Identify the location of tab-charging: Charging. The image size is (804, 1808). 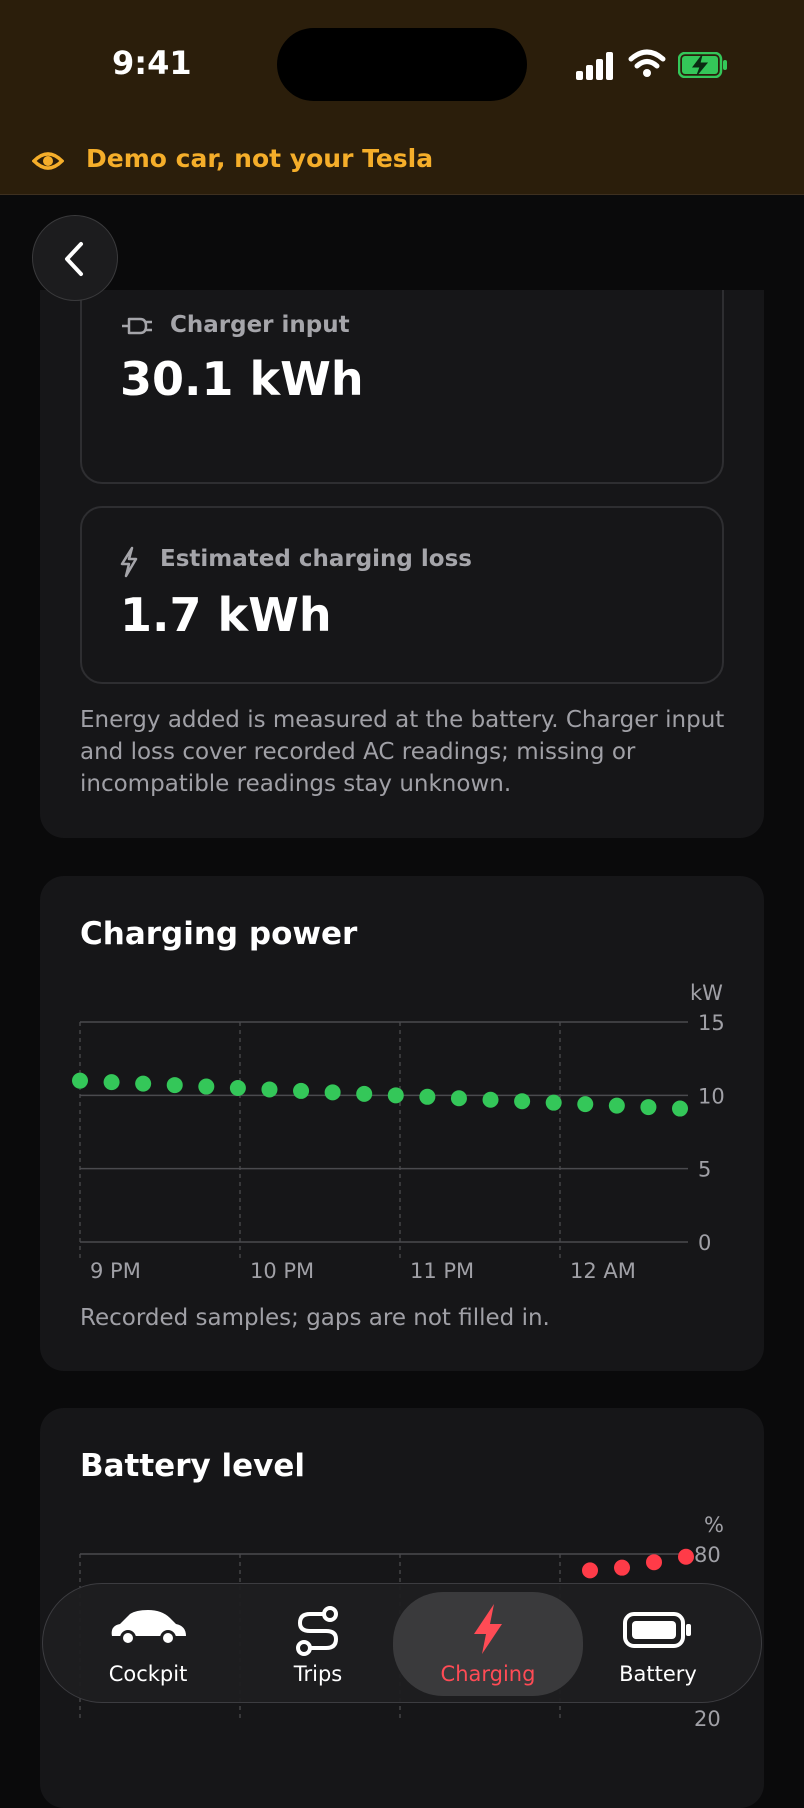
(488, 1644).